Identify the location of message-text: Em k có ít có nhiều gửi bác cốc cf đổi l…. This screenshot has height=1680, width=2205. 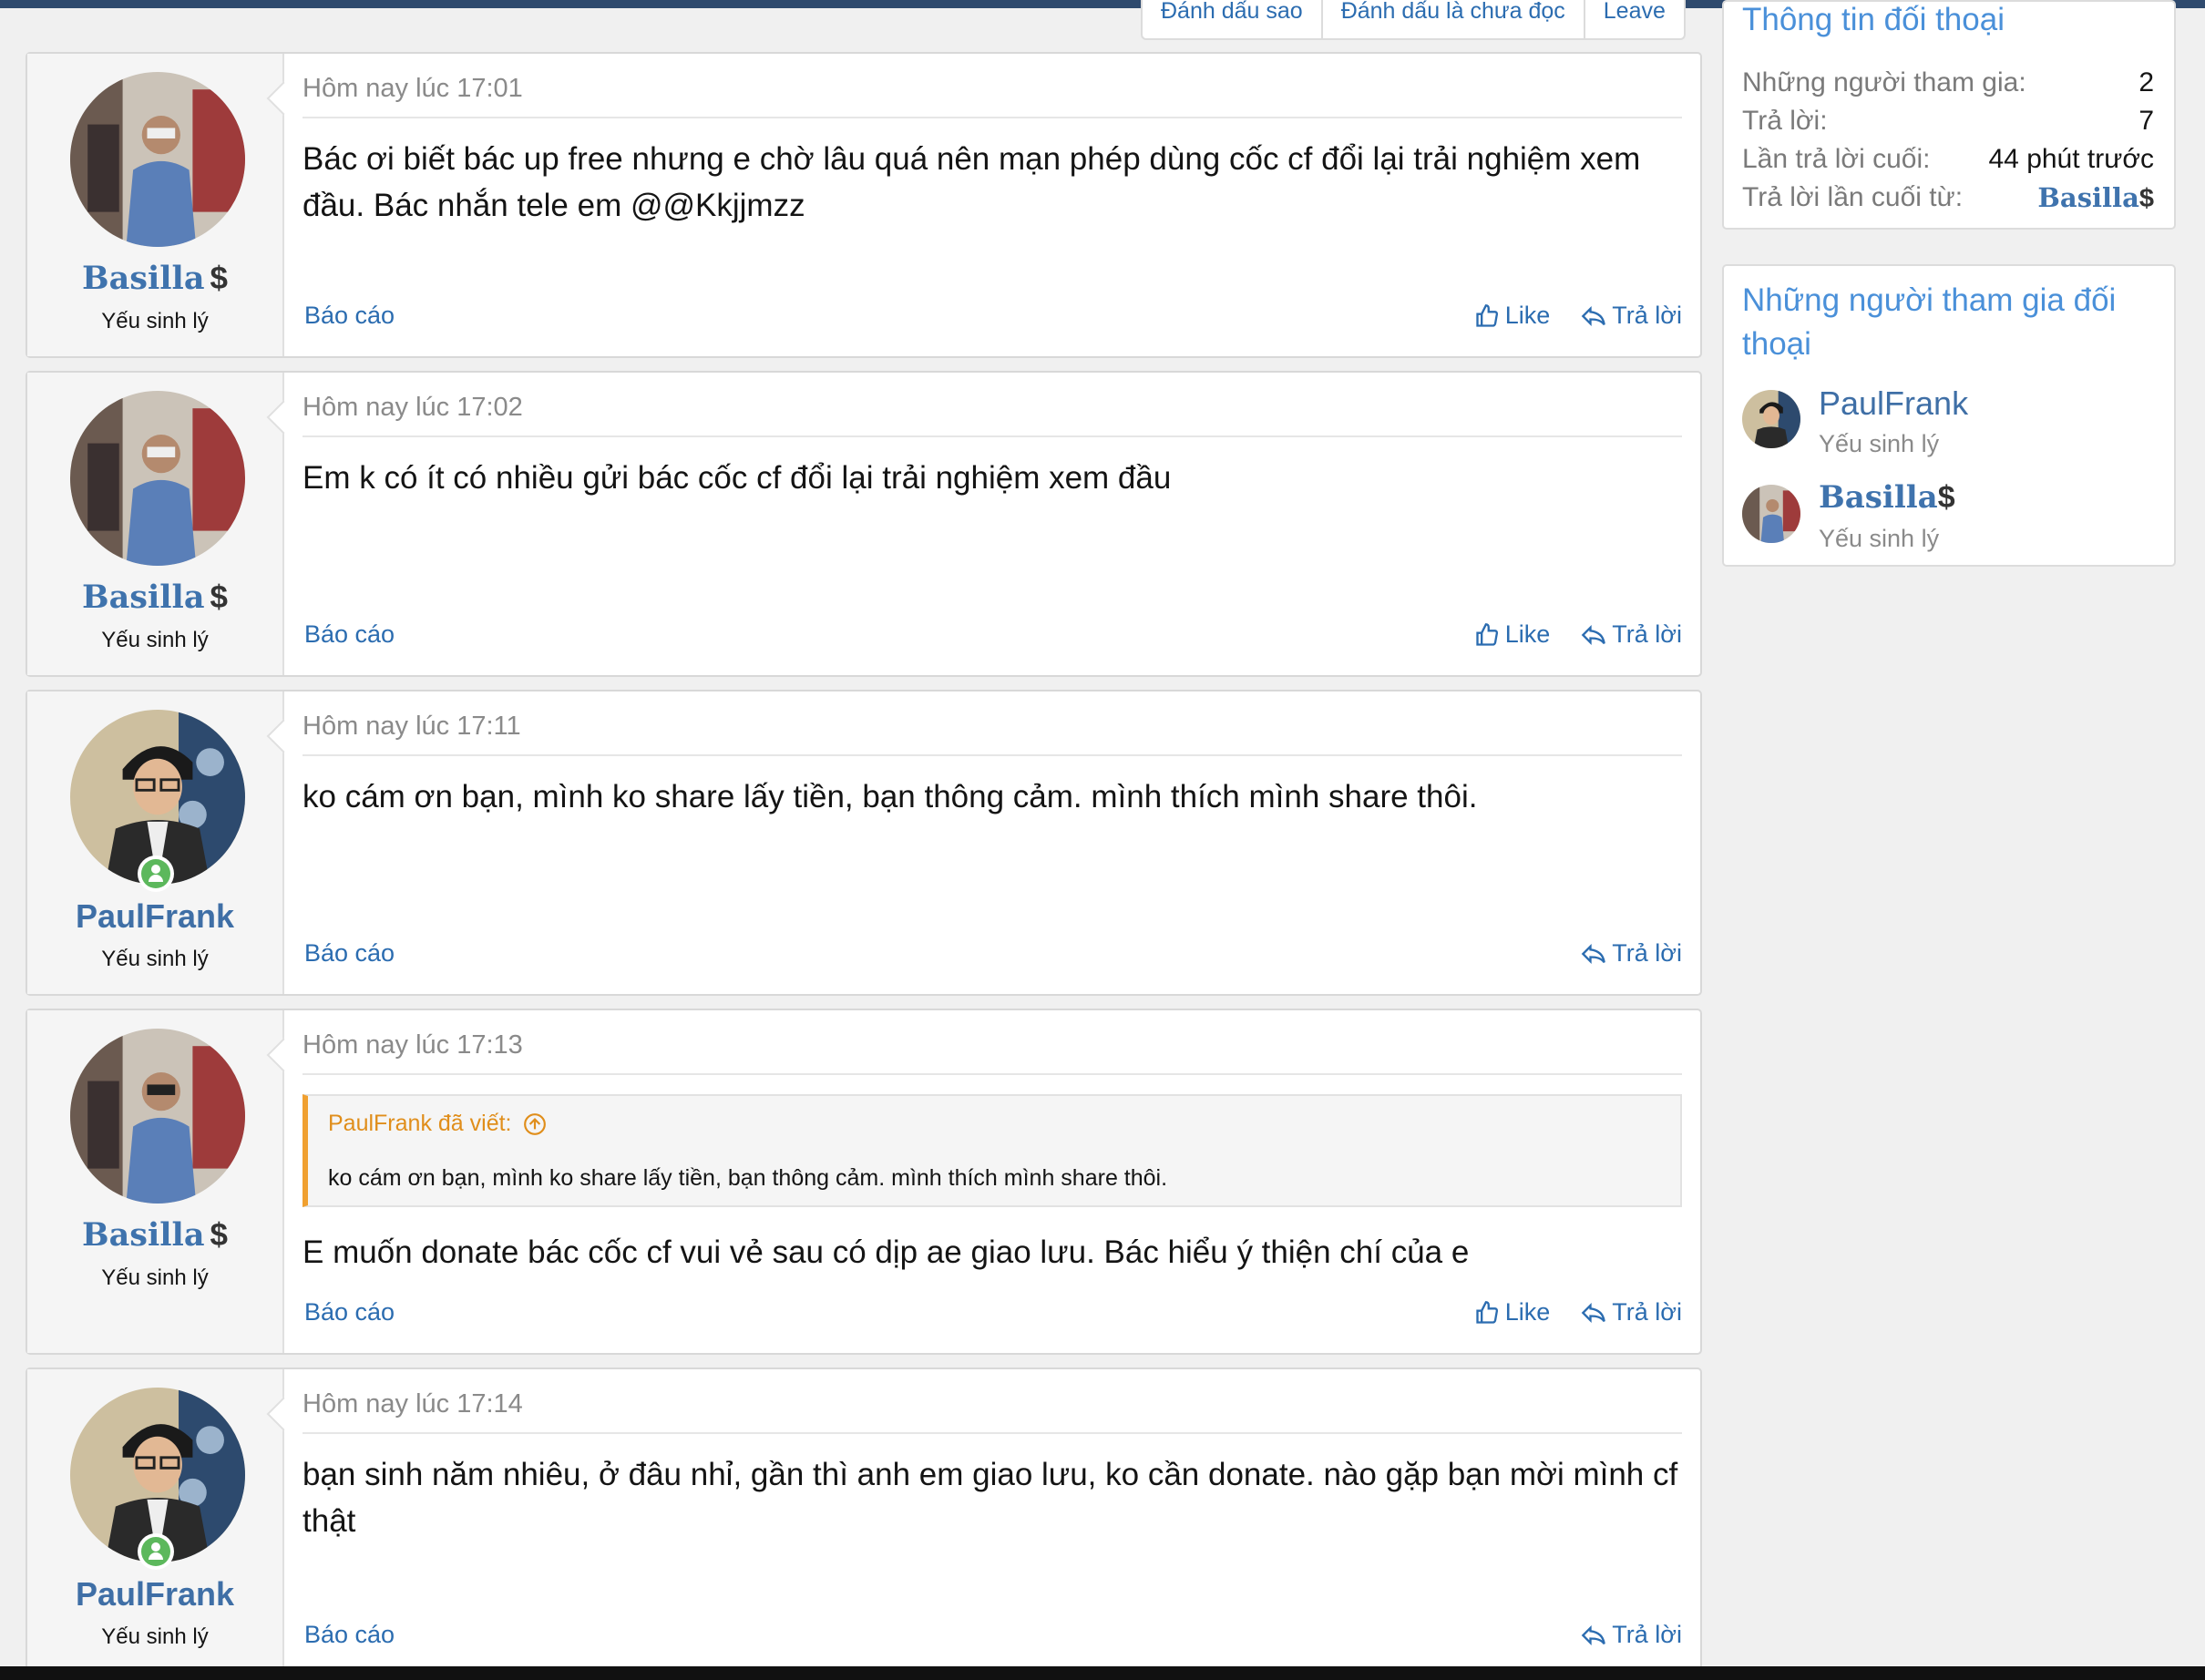
(737, 478).